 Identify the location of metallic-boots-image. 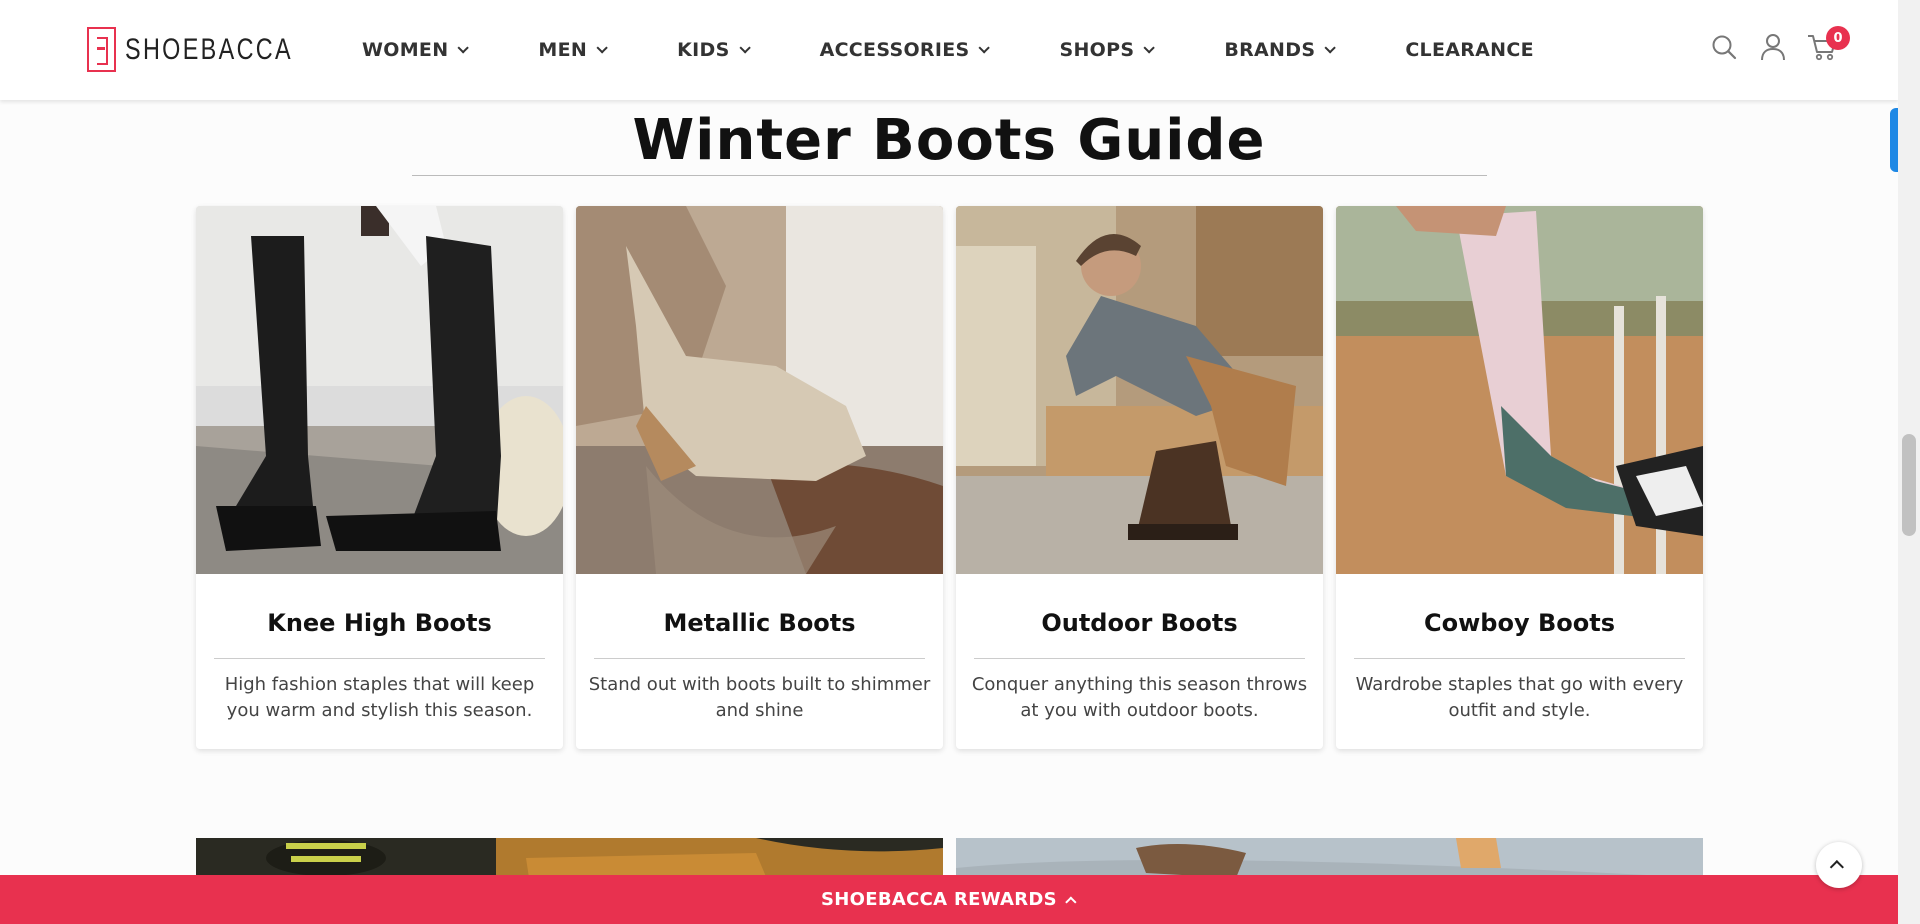
(759, 390).